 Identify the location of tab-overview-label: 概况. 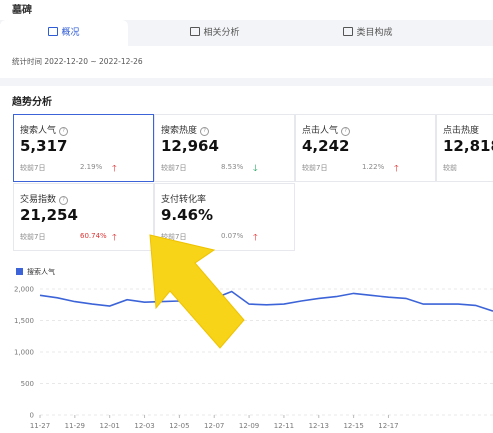
(70, 33).